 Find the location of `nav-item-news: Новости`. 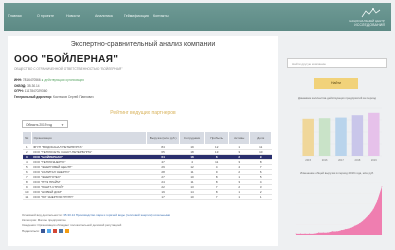

nav-item-news: Новости is located at coordinates (80, 16).